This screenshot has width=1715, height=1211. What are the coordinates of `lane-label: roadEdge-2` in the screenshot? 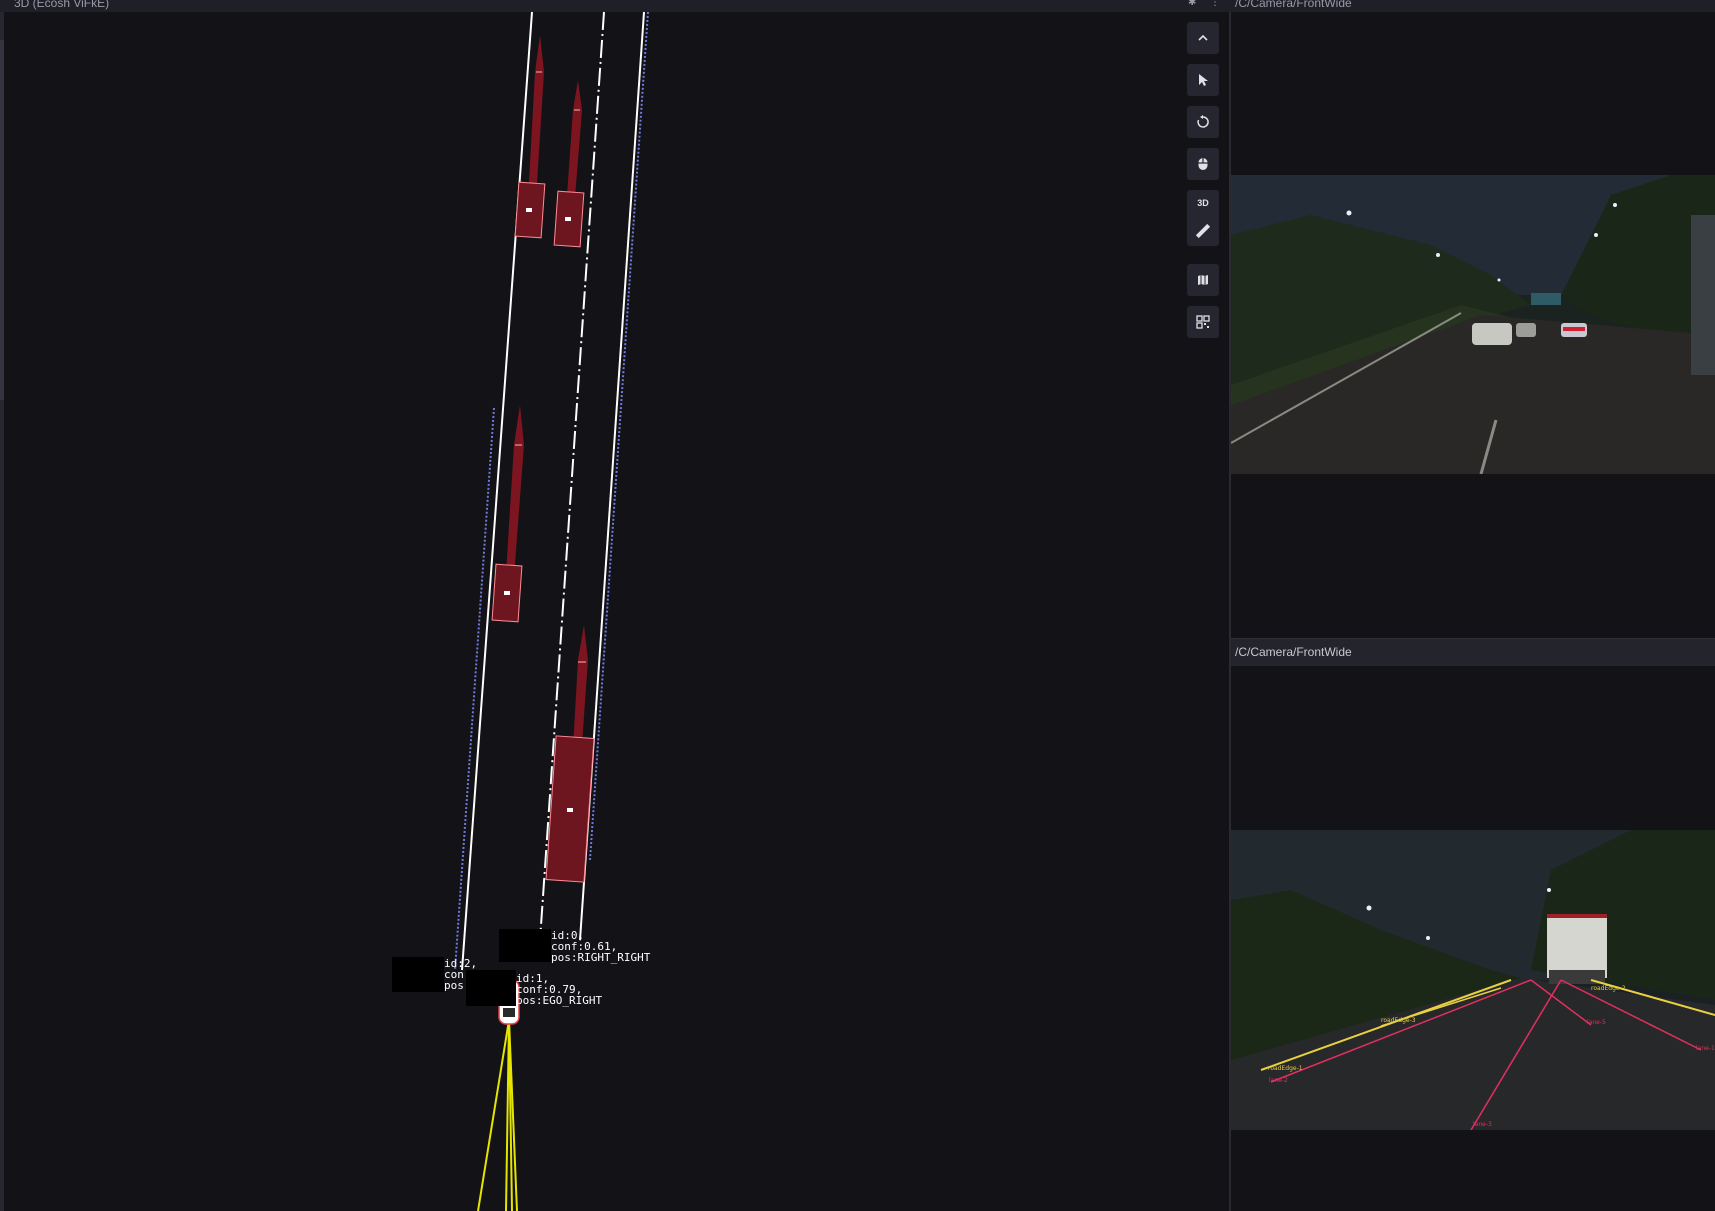 It's located at (1608, 988).